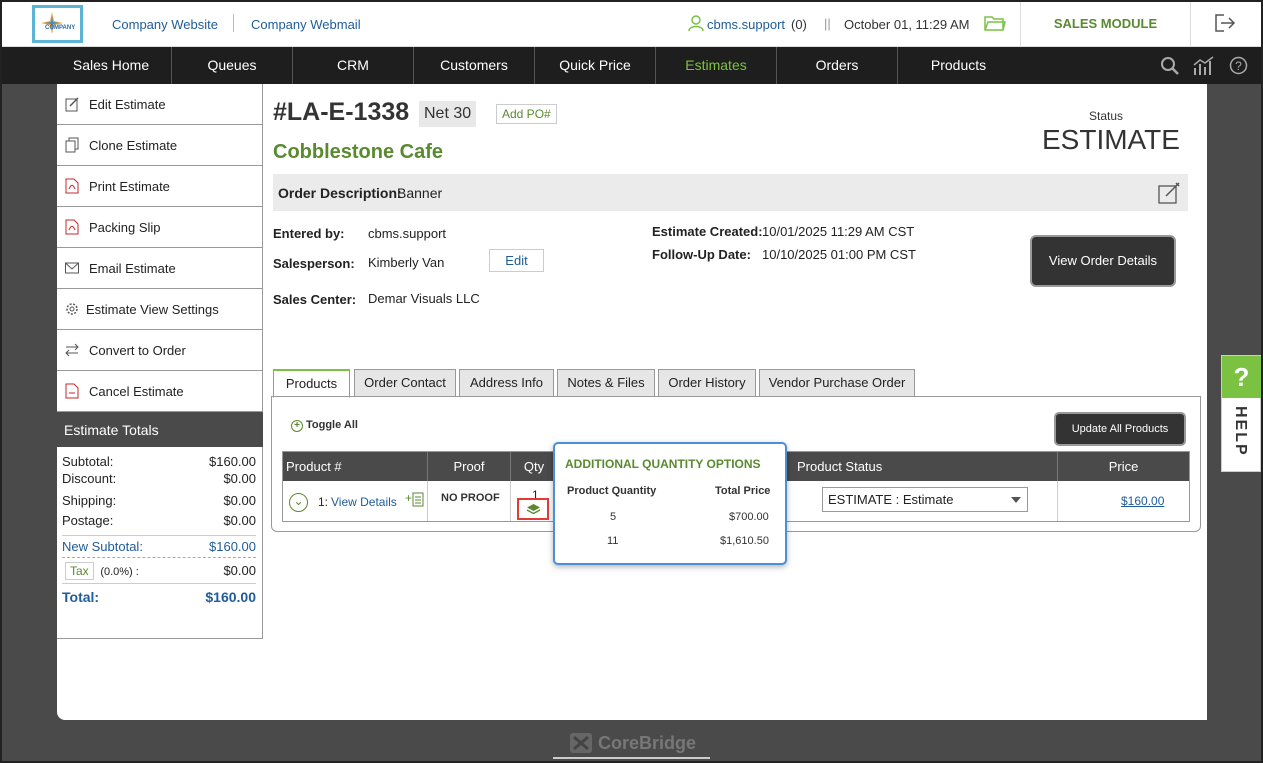 This screenshot has height=763, width=1263. What do you see at coordinates (526, 114) in the screenshot?
I see `add-po-button: Add PO#` at bounding box center [526, 114].